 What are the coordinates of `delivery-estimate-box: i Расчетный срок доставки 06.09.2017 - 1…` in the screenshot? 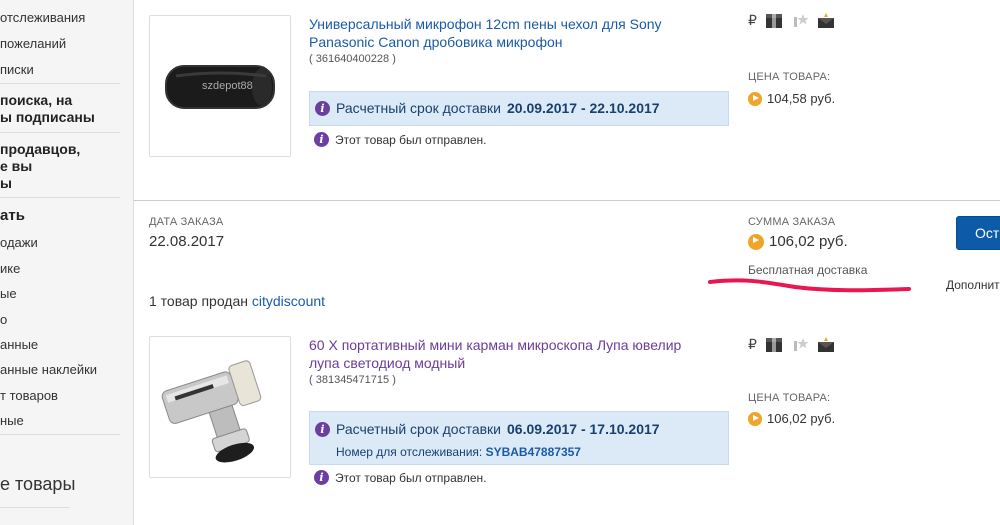 It's located at (519, 438).